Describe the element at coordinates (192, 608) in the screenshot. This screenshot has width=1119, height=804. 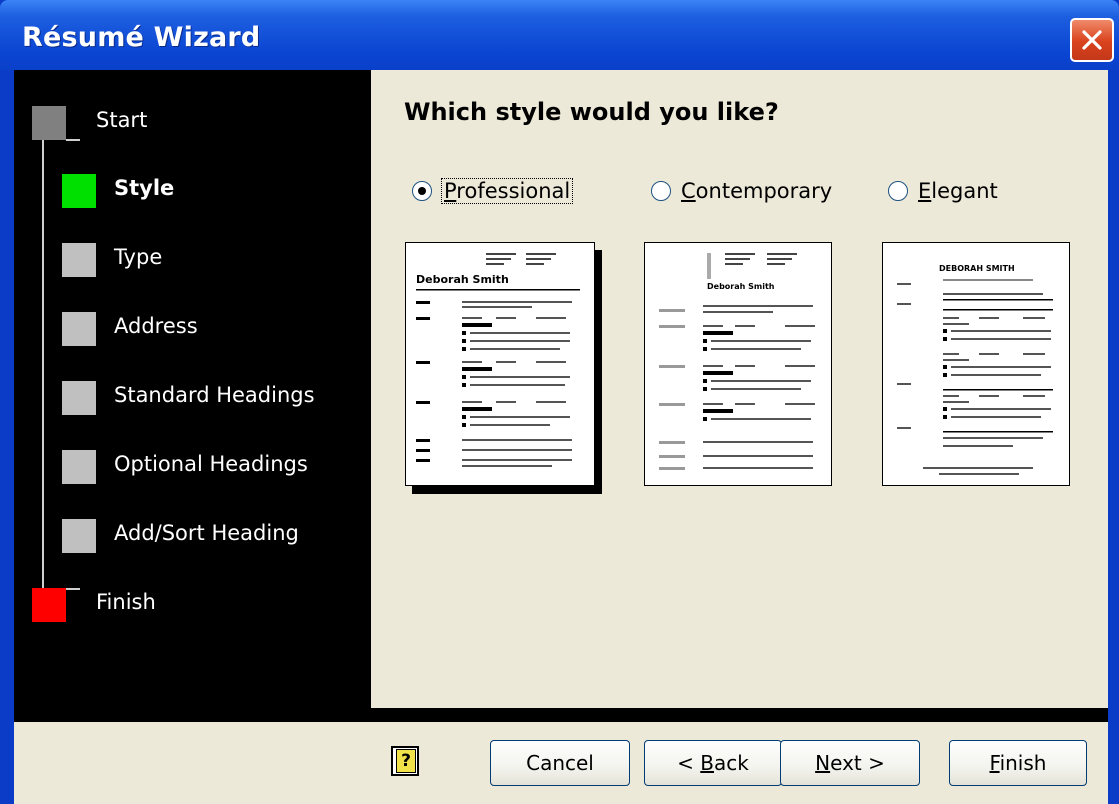
I see `step-finish: Finish` at that location.